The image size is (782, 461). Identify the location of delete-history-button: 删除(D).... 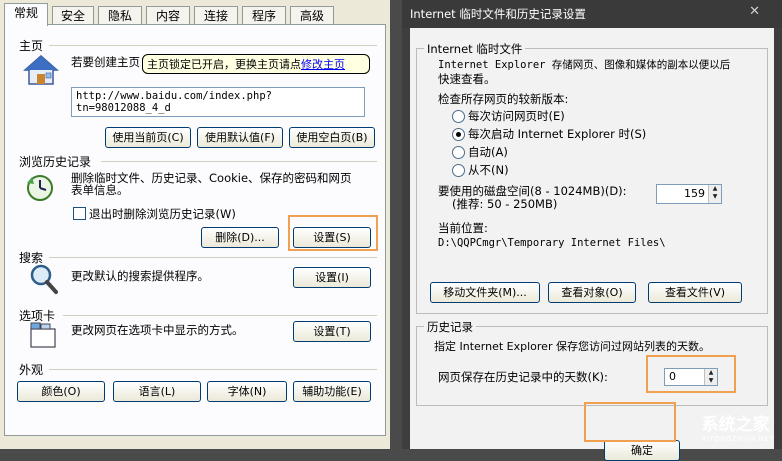
(240, 237).